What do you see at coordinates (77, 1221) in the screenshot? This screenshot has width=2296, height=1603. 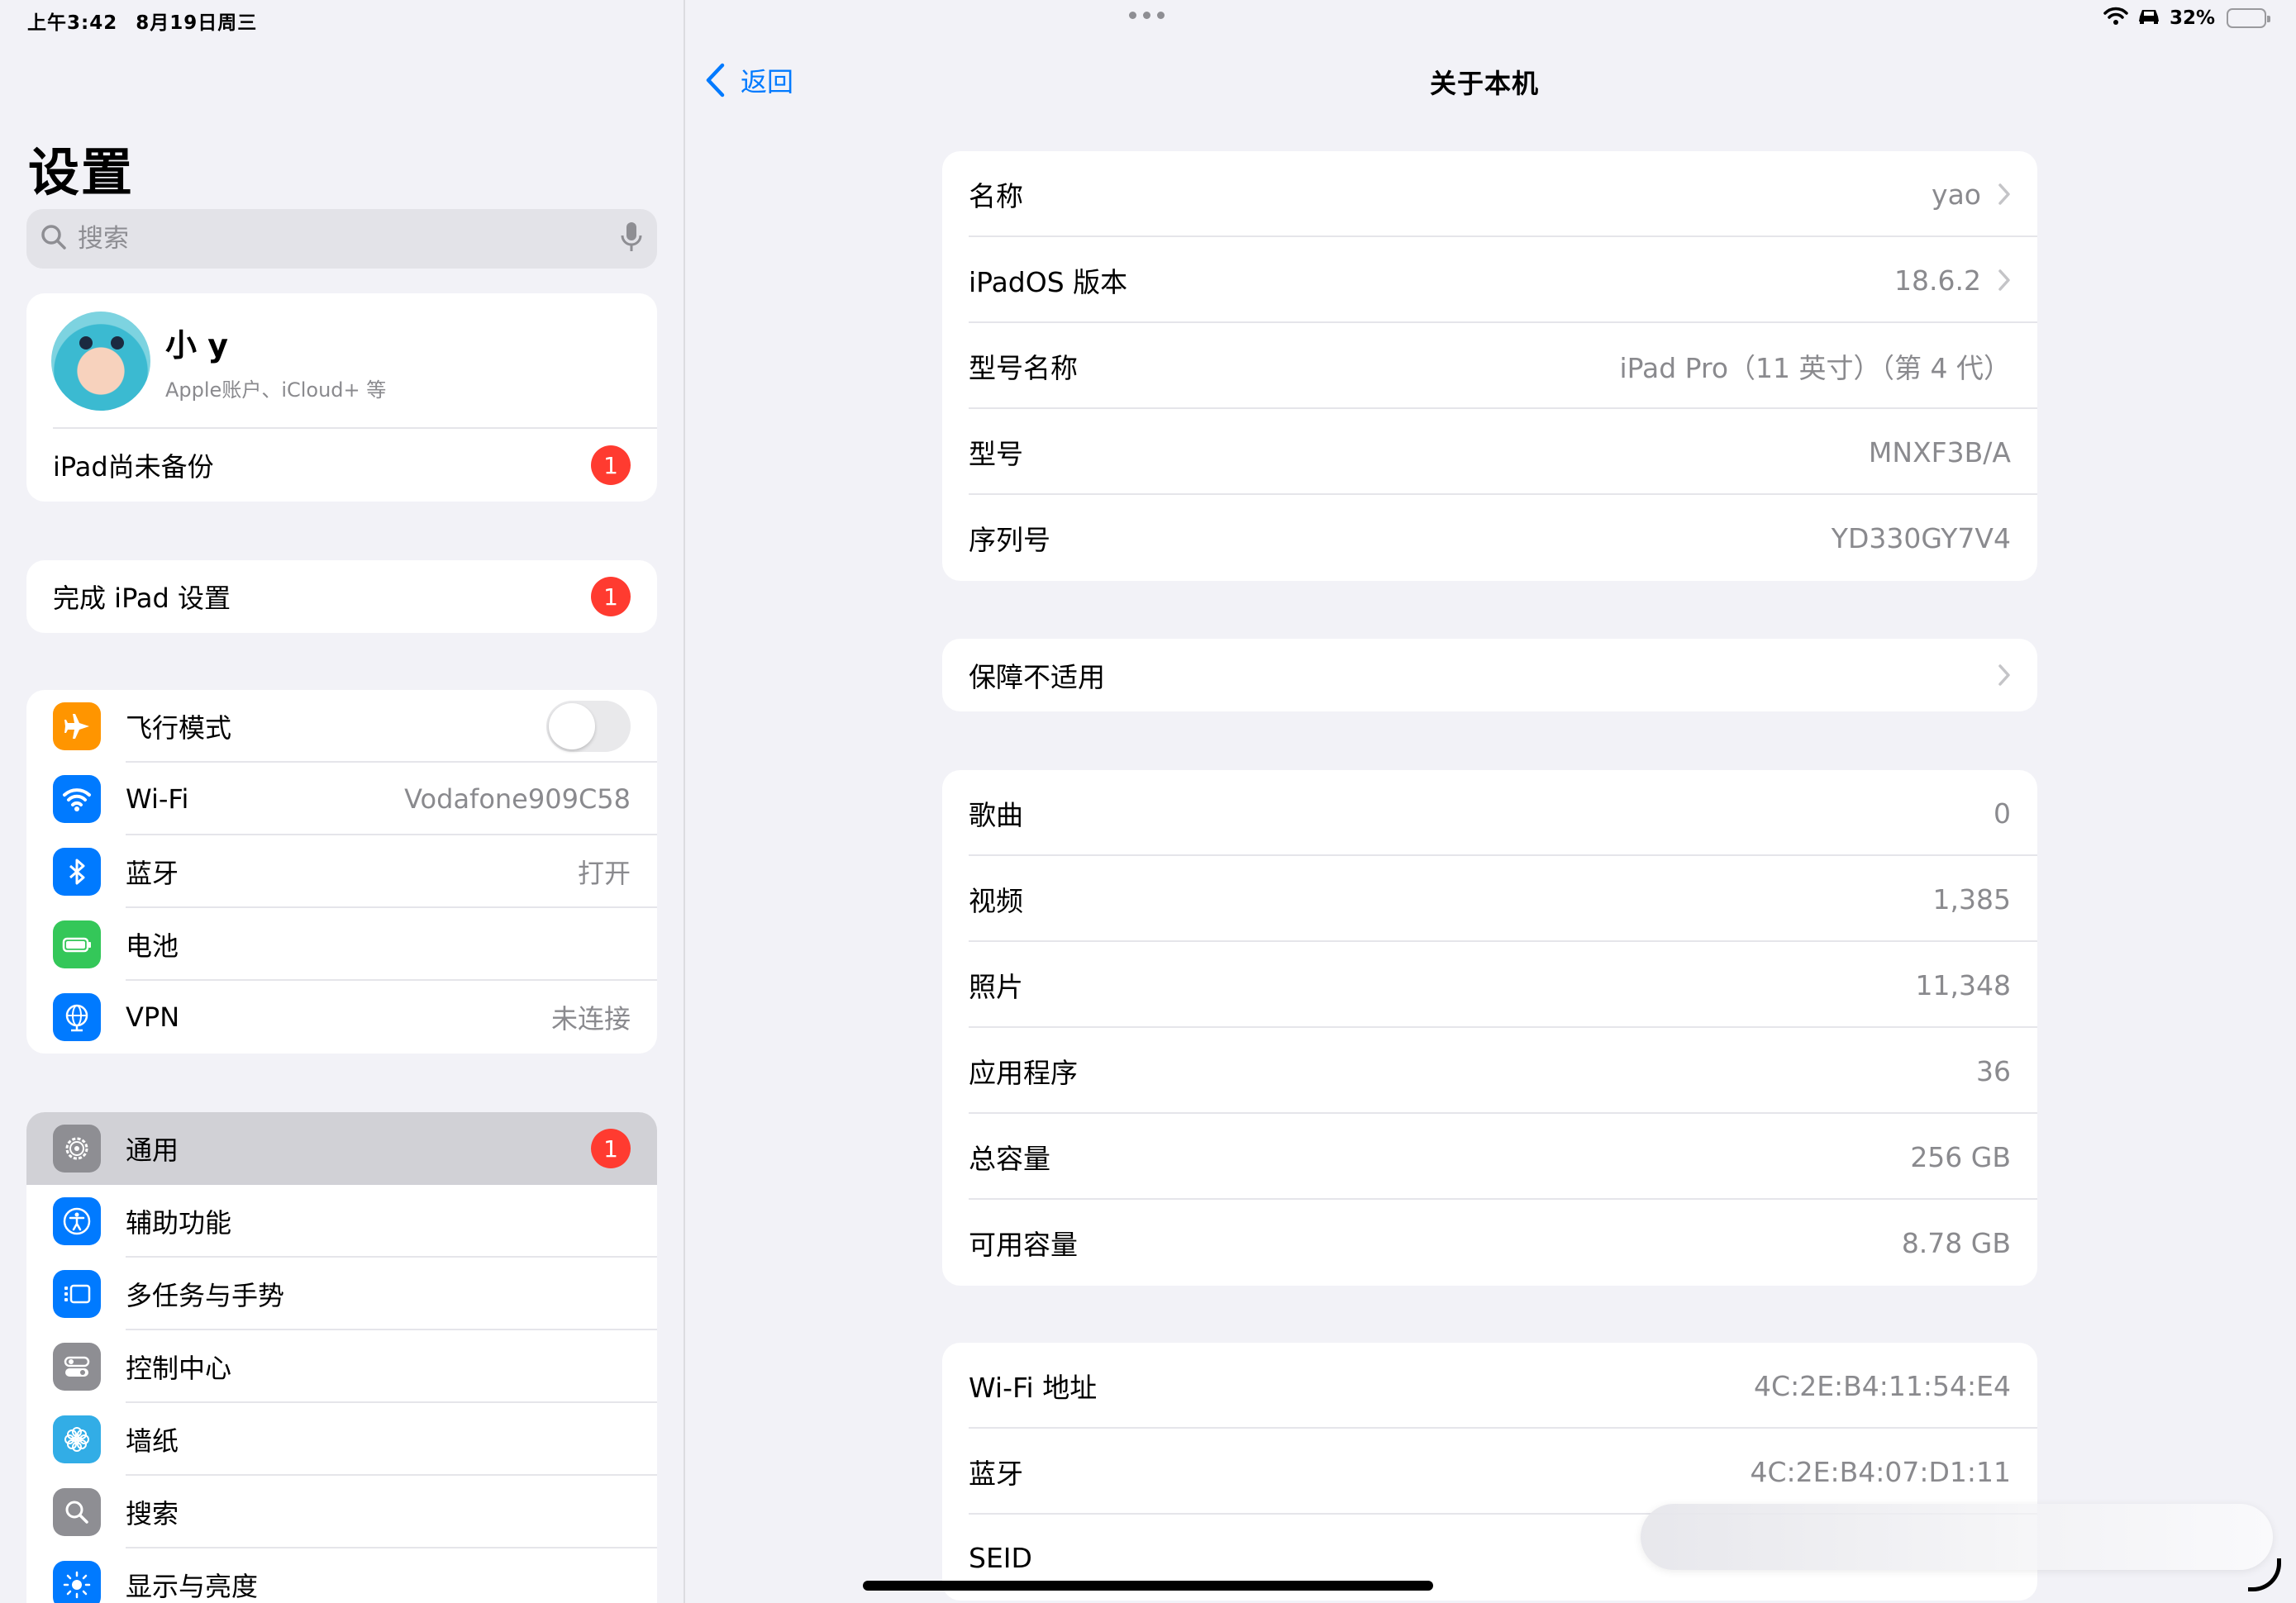 I see `accessibility-icon` at bounding box center [77, 1221].